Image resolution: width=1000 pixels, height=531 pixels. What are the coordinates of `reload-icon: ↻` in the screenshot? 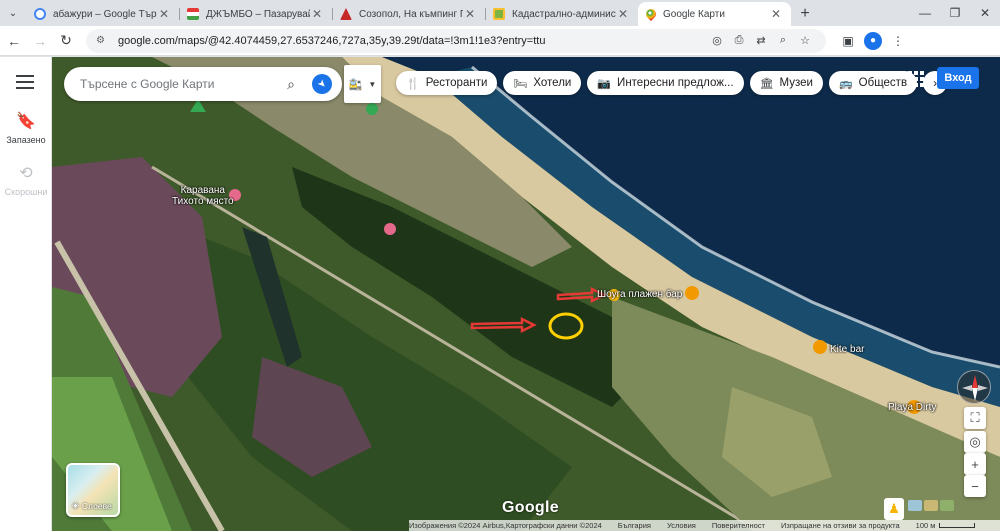 It's located at (66, 41).